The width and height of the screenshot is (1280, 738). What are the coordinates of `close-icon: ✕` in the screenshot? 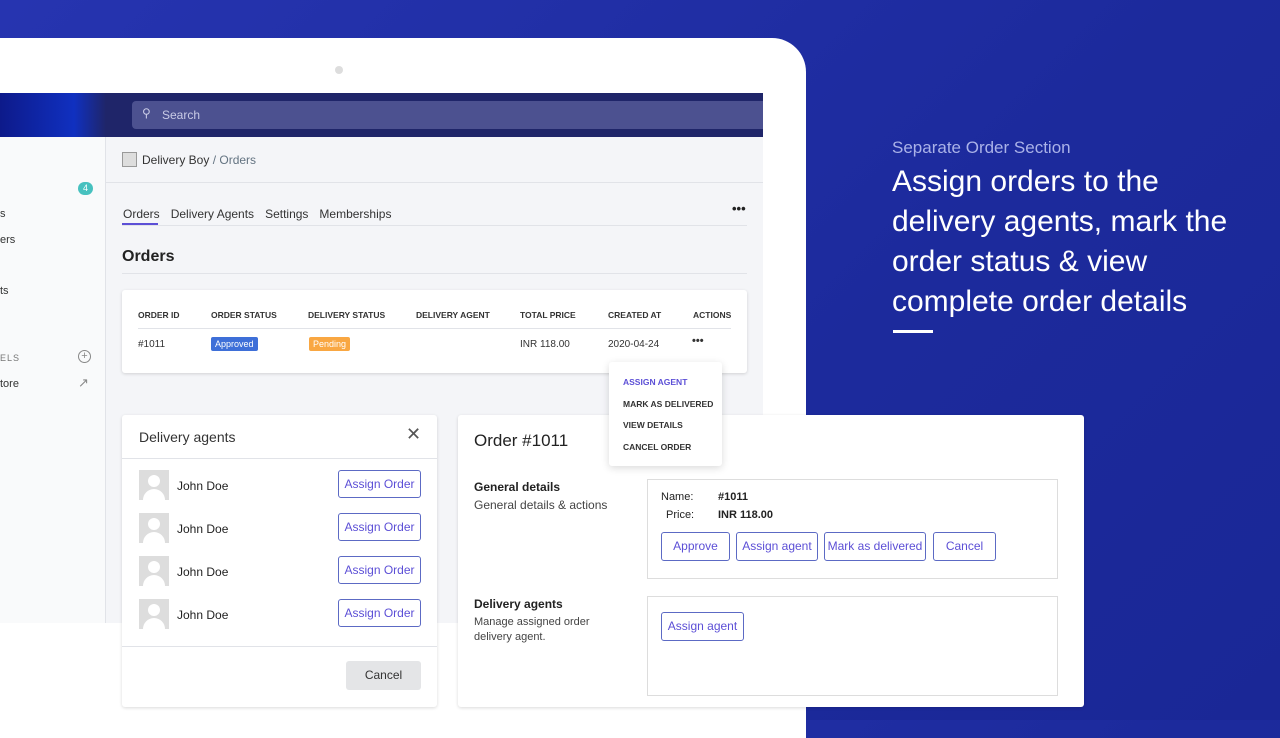 It's located at (413, 434).